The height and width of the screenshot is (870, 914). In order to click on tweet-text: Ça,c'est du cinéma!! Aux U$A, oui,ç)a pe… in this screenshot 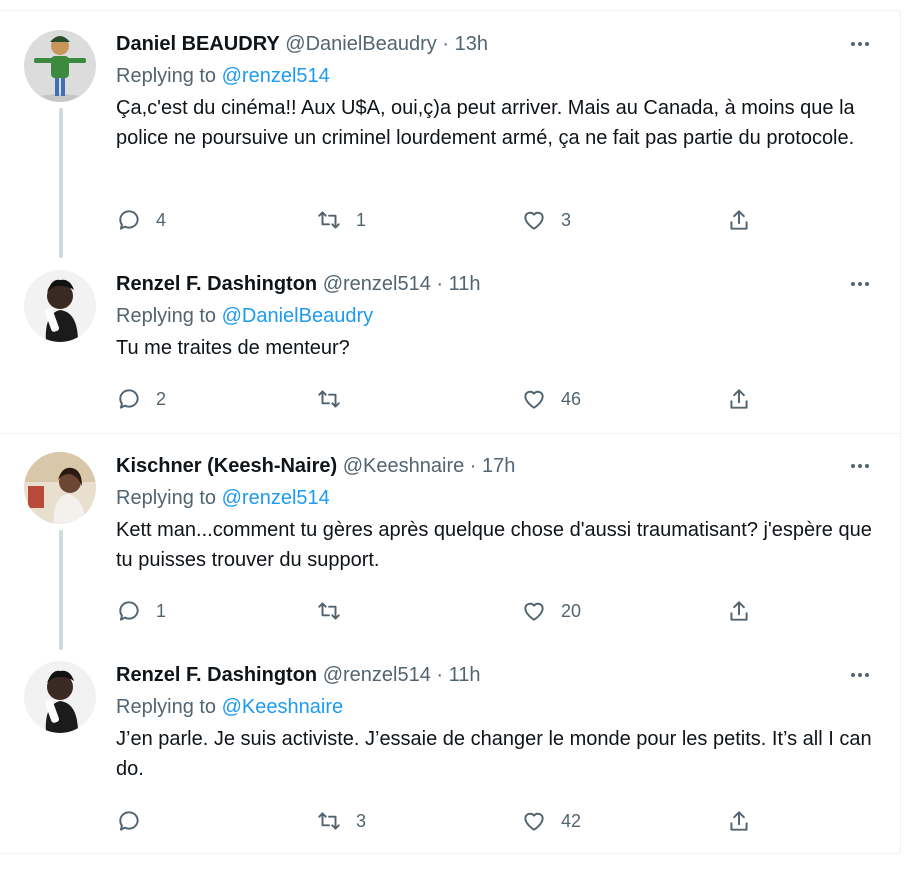, I will do `click(485, 123)`.